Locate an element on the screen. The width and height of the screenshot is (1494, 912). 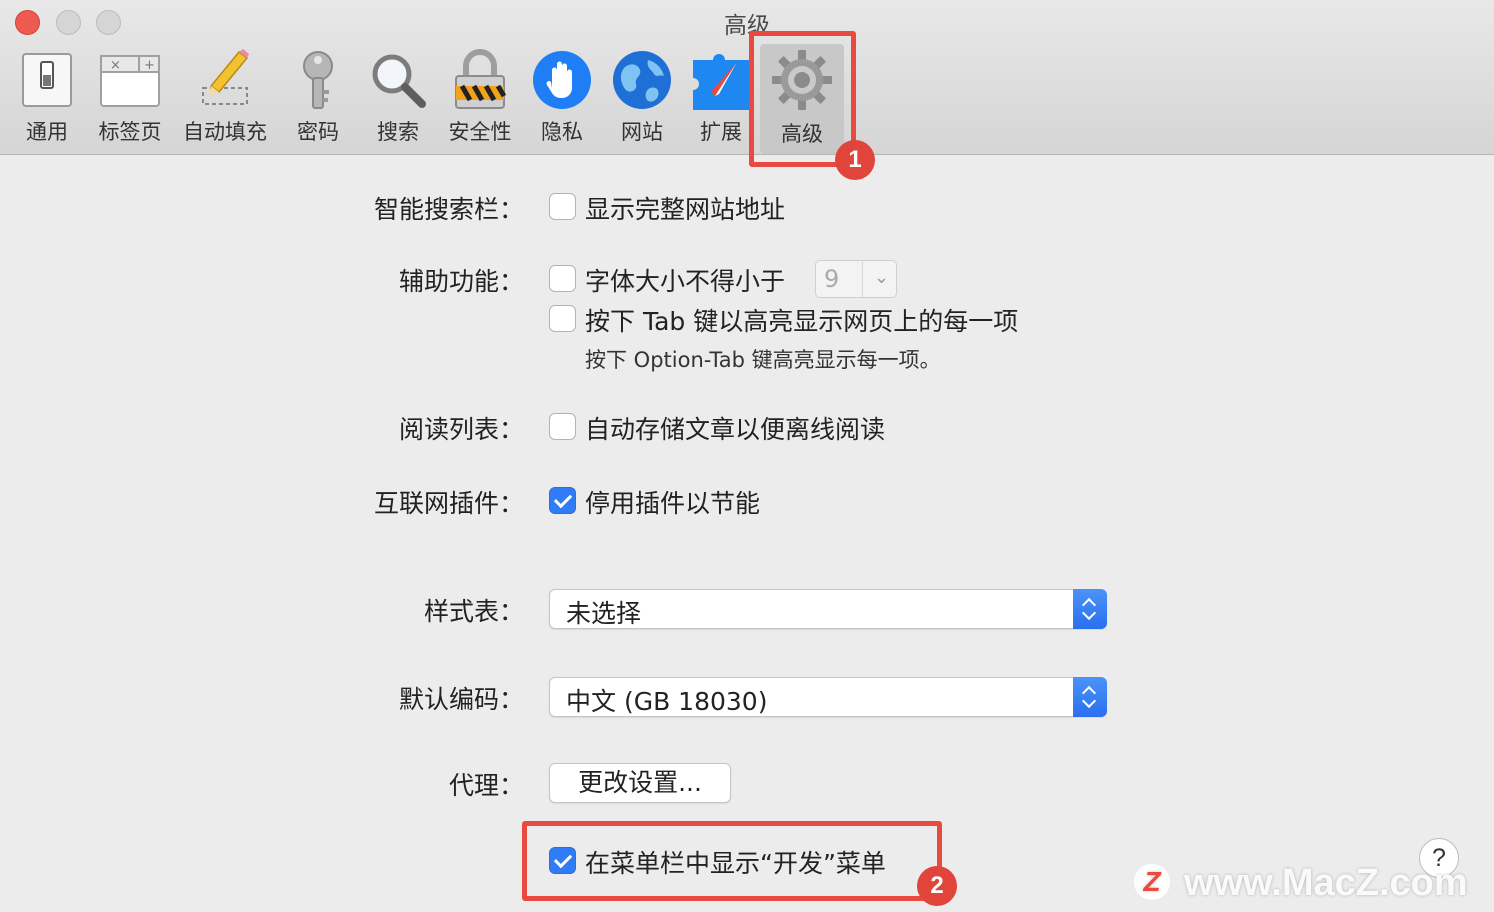
tab-tabs: × + 标签页 is located at coordinates (130, 100).